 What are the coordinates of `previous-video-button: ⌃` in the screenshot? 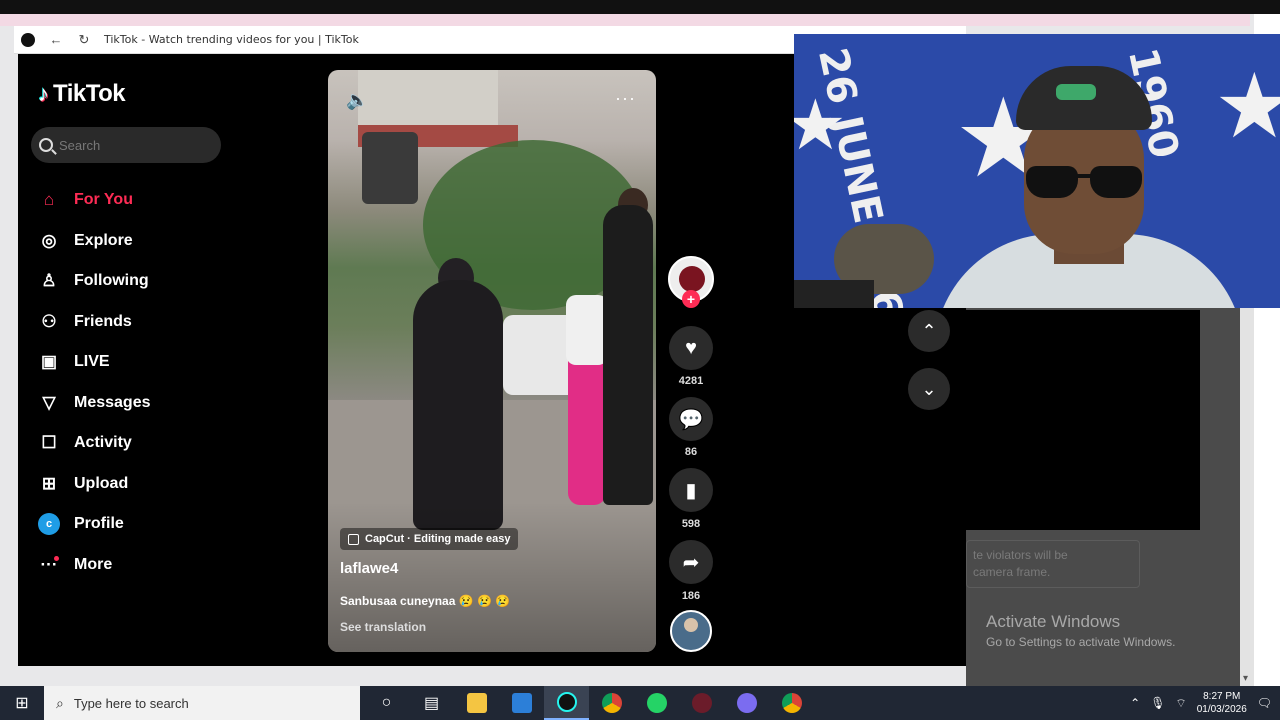 It's located at (929, 331).